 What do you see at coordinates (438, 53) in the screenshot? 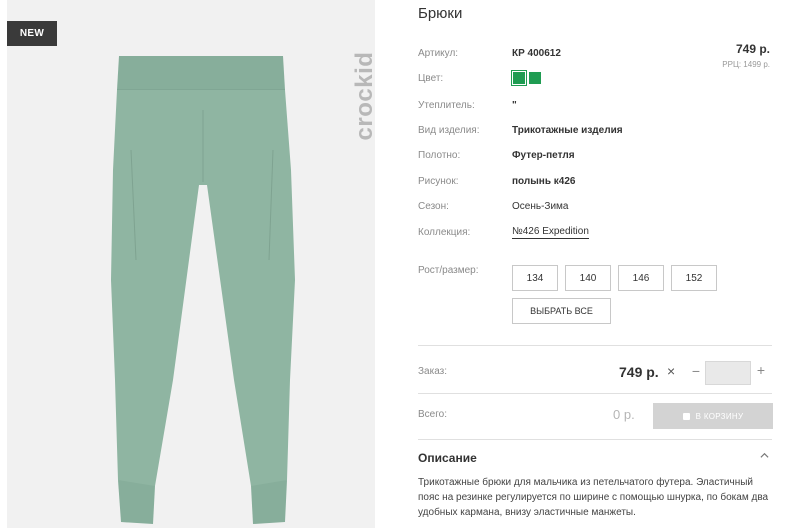
I see `attr-label: Артикул:` at bounding box center [438, 53].